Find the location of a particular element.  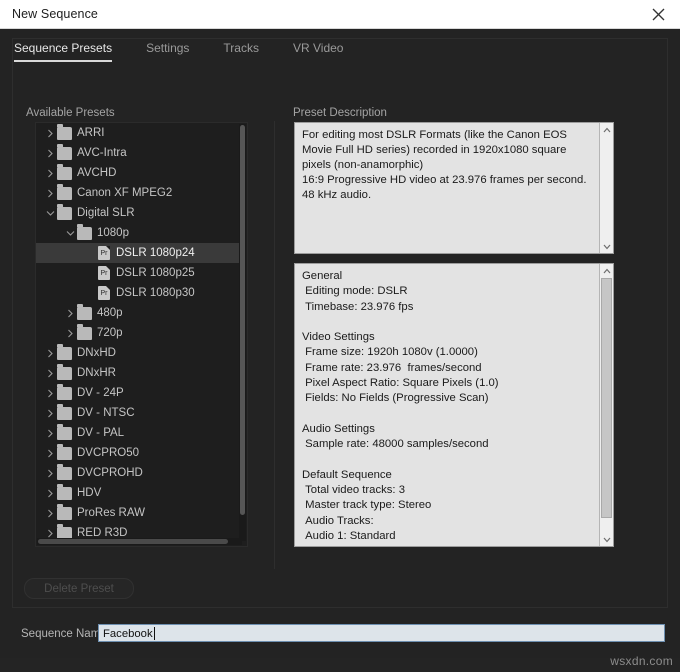

tree-item-label: 480p is located at coordinates (110, 313).